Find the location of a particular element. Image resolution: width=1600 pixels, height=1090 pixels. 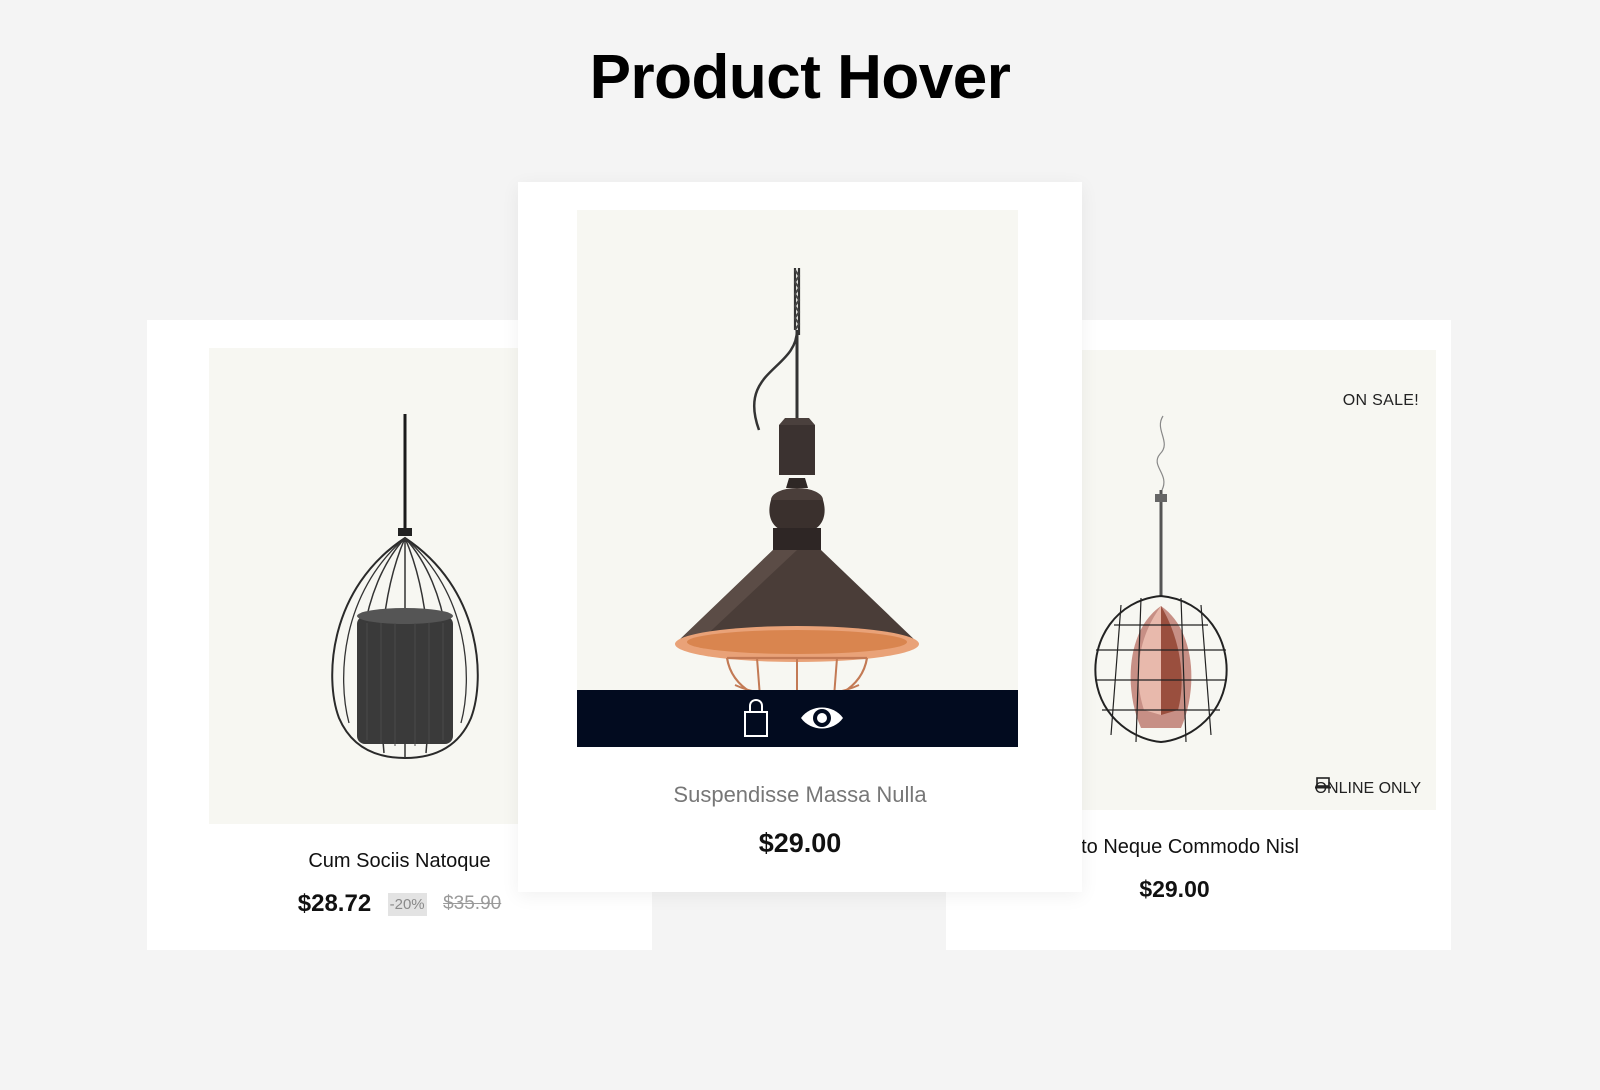

product-action-bar is located at coordinates (797, 718).